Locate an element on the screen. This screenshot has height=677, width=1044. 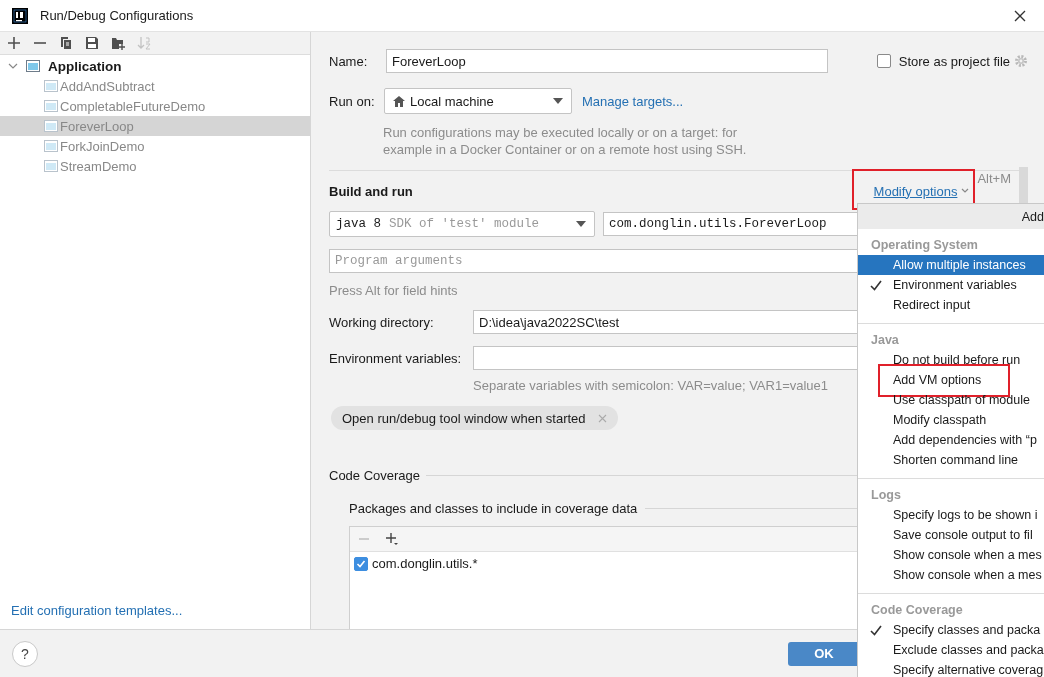
home-icon is located at coordinates (399, 101).